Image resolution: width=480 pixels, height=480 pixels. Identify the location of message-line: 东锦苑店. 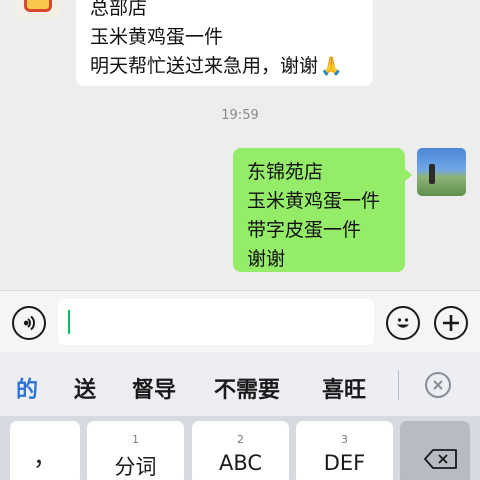
(285, 172).